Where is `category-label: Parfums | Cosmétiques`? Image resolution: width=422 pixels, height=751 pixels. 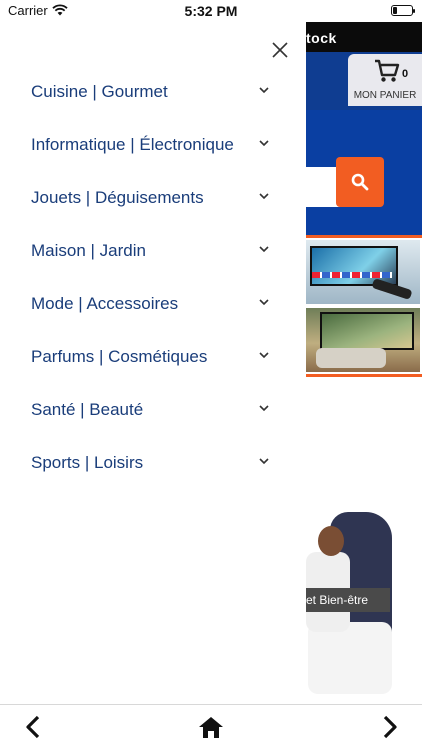 category-label: Parfums | Cosmétiques is located at coordinates (119, 356).